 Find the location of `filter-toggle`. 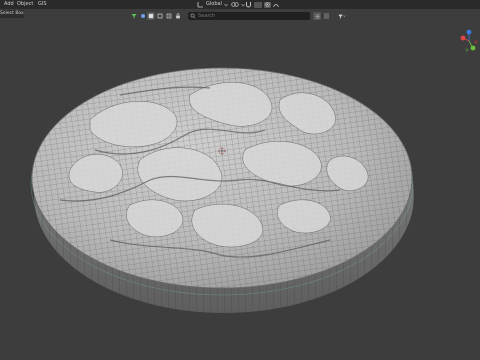

filter-toggle is located at coordinates (134, 16).